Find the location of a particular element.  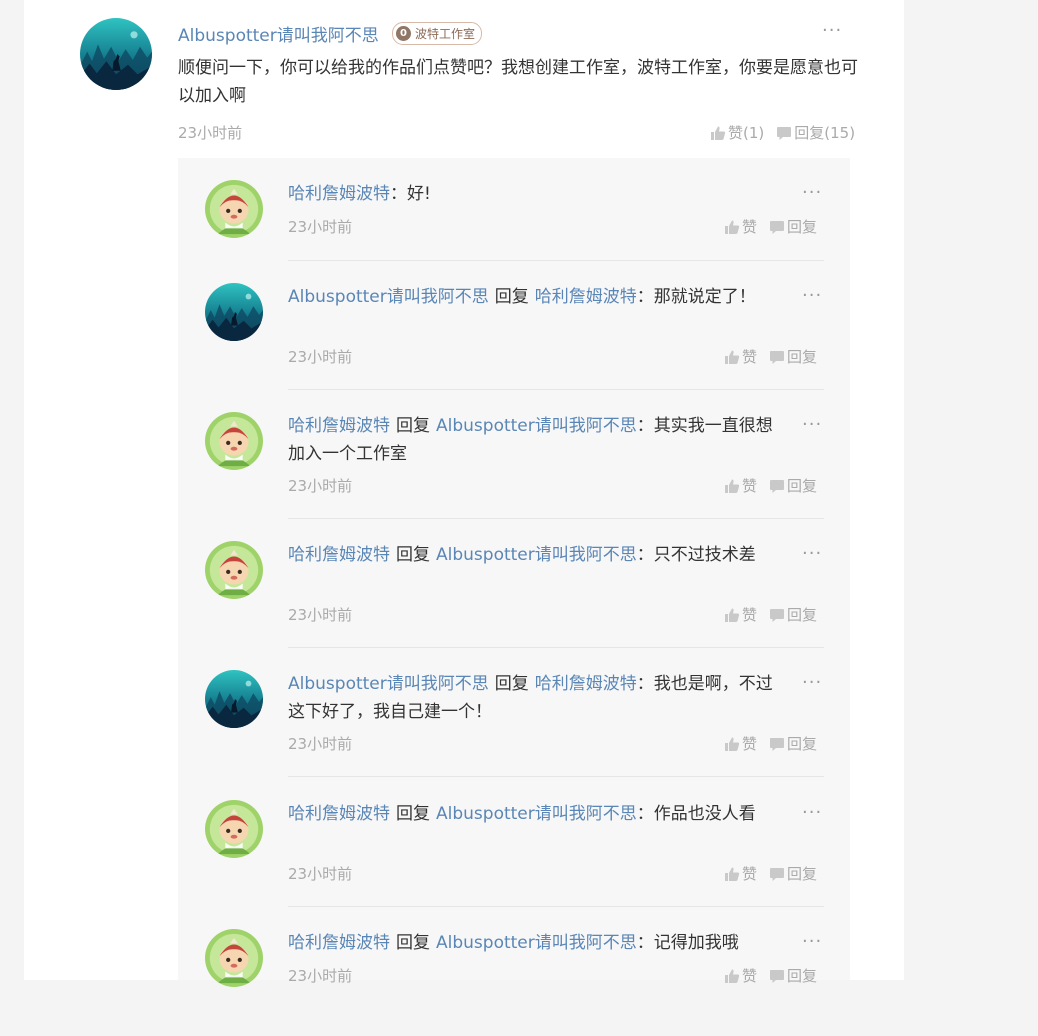

like-button: 赞(1) is located at coordinates (737, 132).